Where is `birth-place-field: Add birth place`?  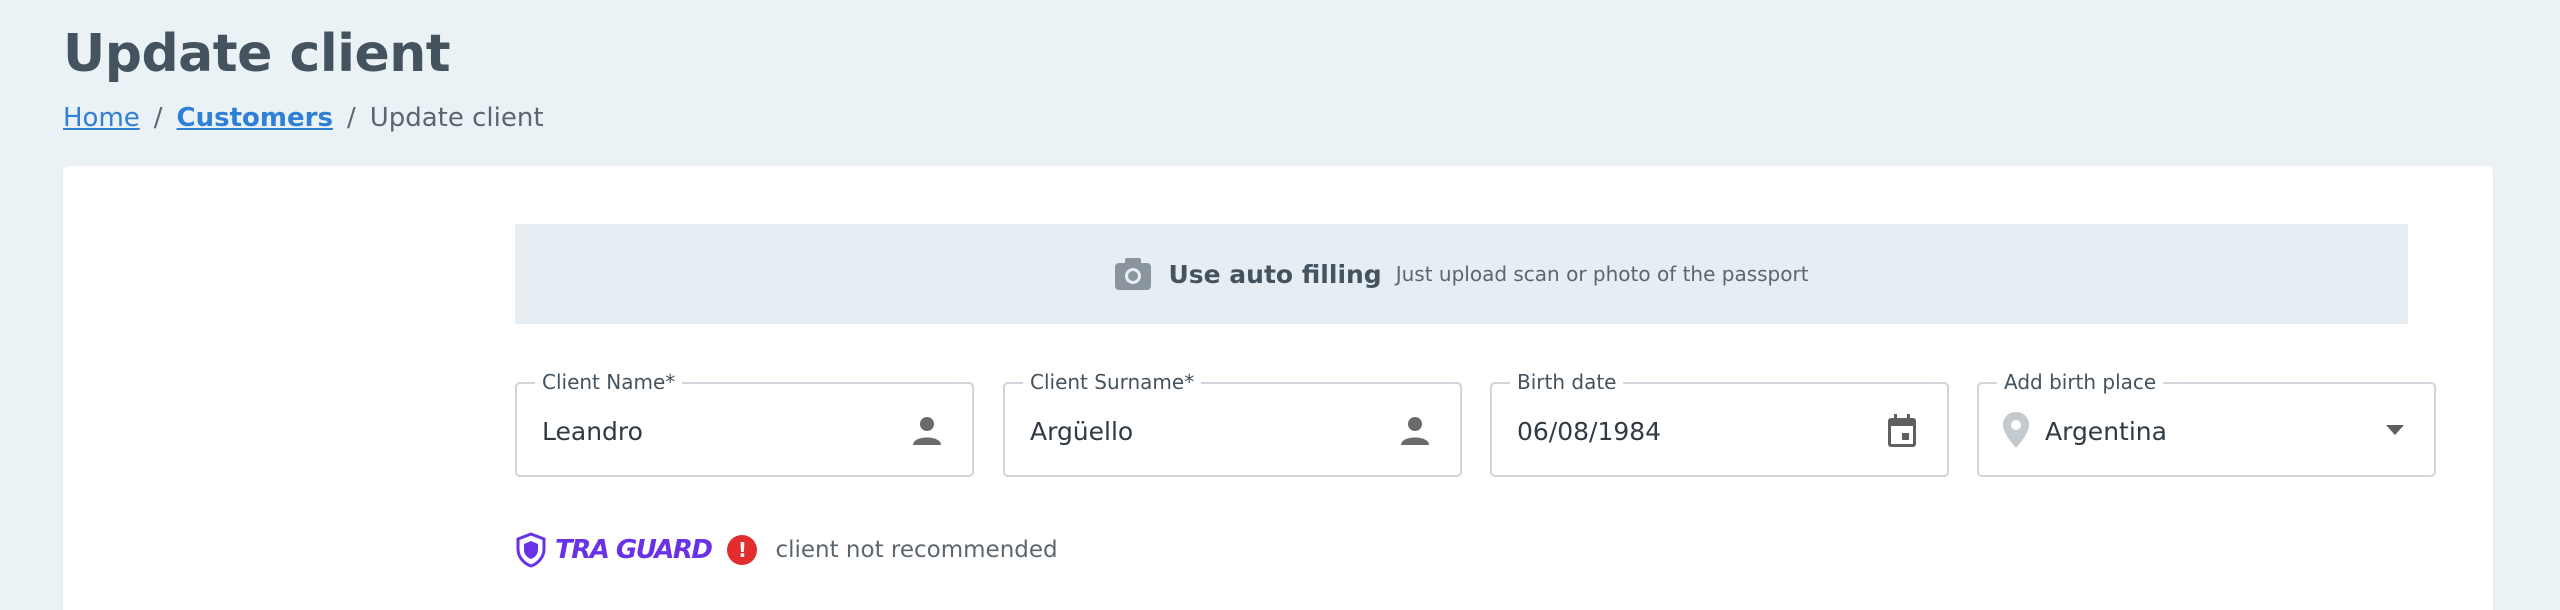
birth-place-field: Add birth place is located at coordinates (2206, 423).